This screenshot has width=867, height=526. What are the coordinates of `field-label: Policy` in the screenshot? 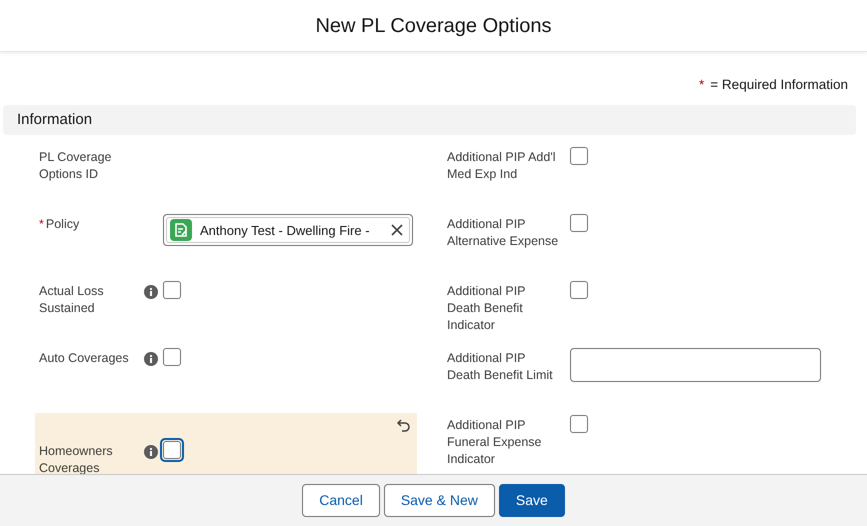 It's located at (63, 225).